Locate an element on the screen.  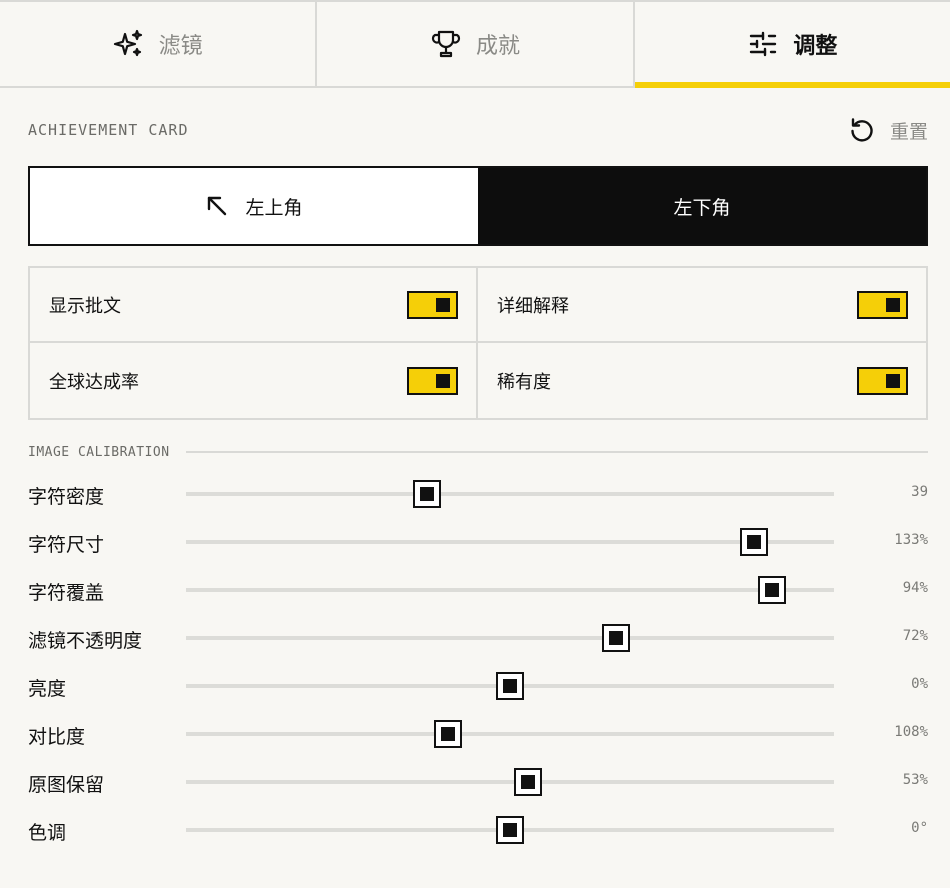
slider-label: 字符覆盖 is located at coordinates (66, 593).